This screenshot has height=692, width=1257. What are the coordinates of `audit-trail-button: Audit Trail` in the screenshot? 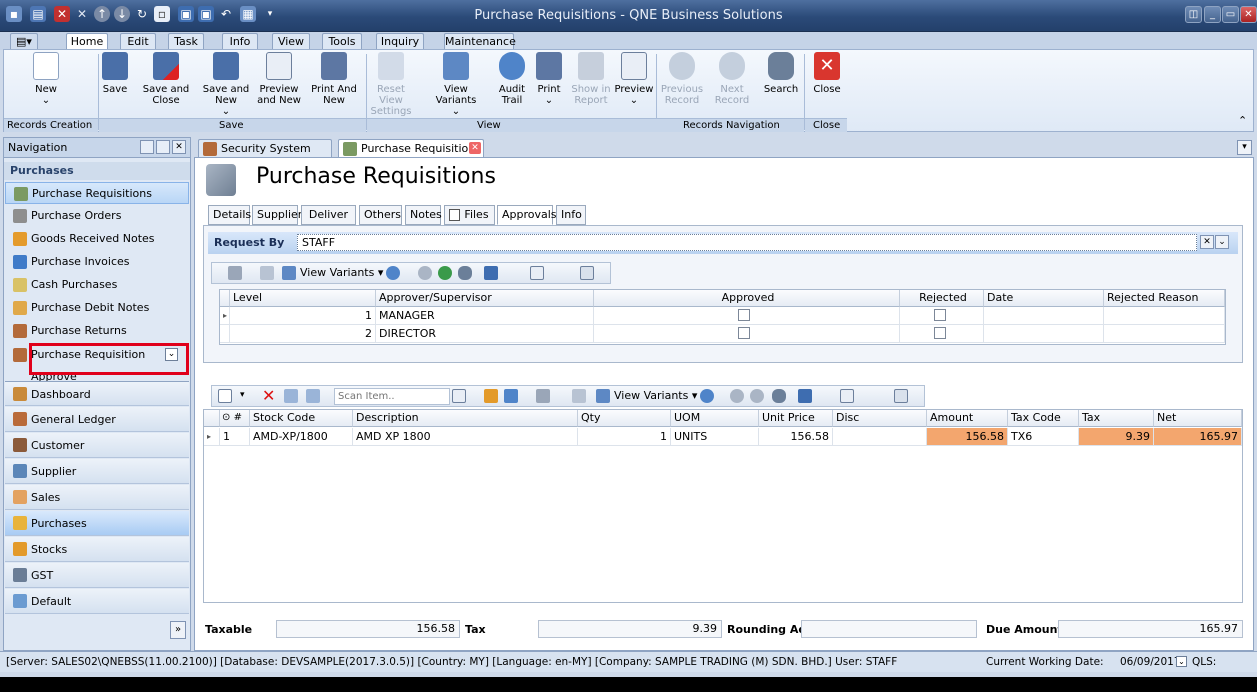 It's located at (512, 79).